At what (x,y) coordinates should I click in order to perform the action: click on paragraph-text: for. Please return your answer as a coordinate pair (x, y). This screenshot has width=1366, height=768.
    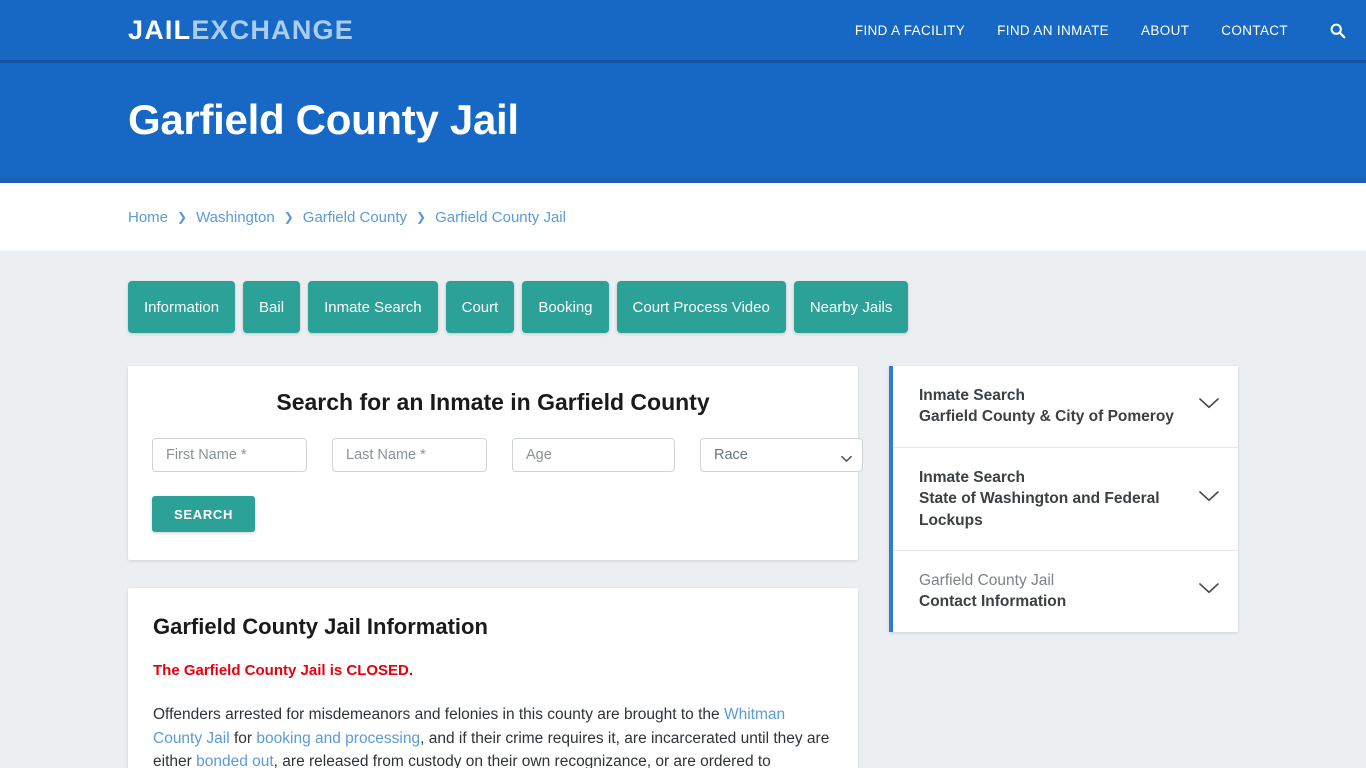
    Looking at the image, I should click on (243, 738).